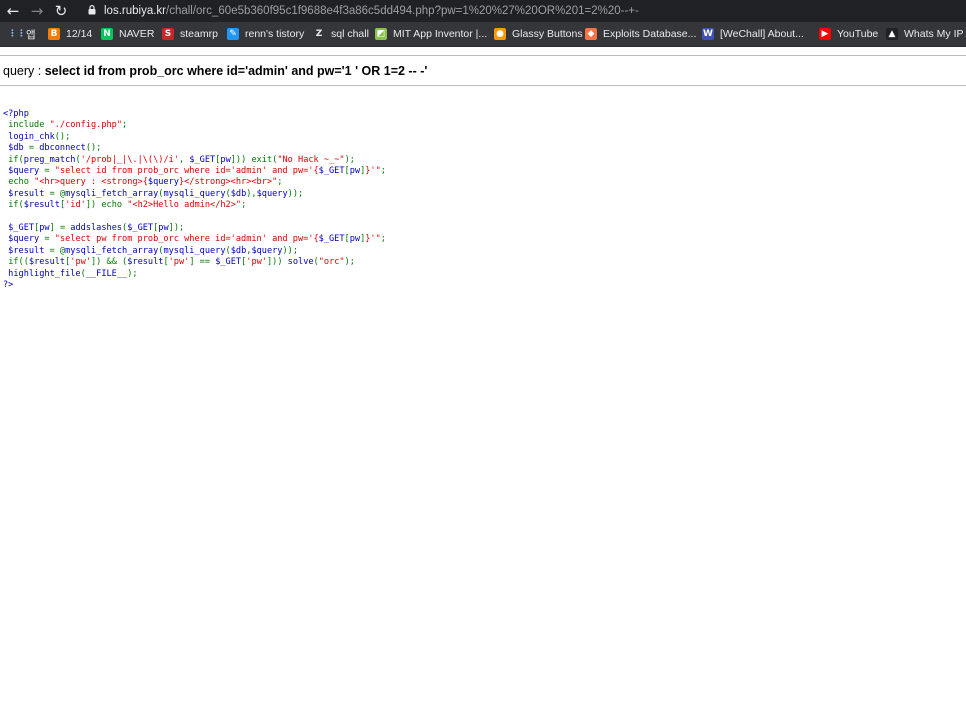  I want to click on reload-icon: ↻, so click(61, 11).